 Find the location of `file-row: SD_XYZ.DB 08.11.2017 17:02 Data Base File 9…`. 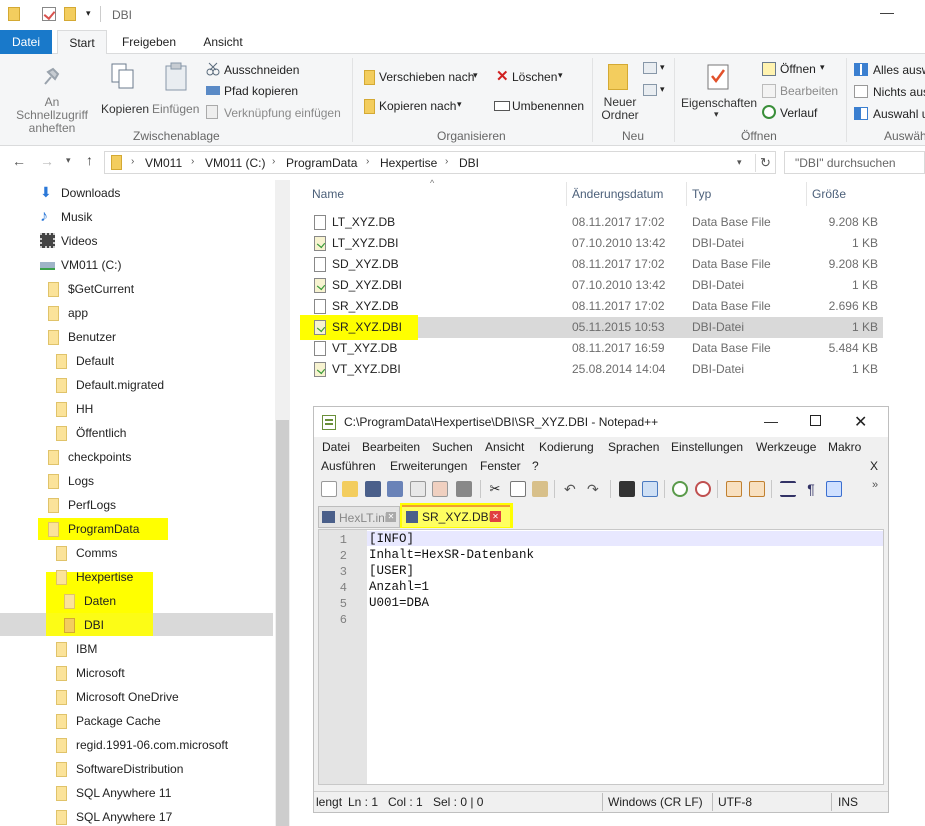

file-row: SD_XYZ.DB 08.11.2017 17:02 Data Base File 9… is located at coordinates (591, 264).